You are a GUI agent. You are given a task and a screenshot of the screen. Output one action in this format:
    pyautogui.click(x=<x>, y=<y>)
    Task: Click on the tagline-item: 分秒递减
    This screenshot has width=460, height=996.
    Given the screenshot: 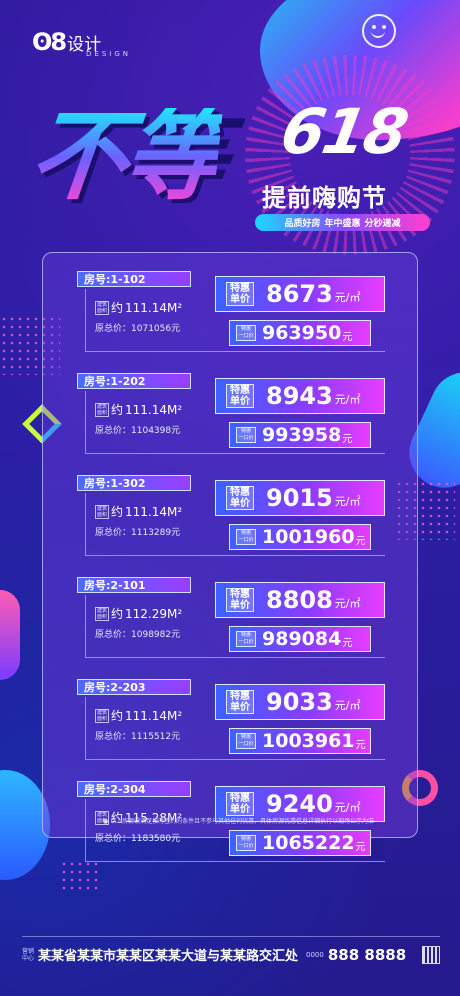 What is the action you would take?
    pyautogui.click(x=382, y=224)
    